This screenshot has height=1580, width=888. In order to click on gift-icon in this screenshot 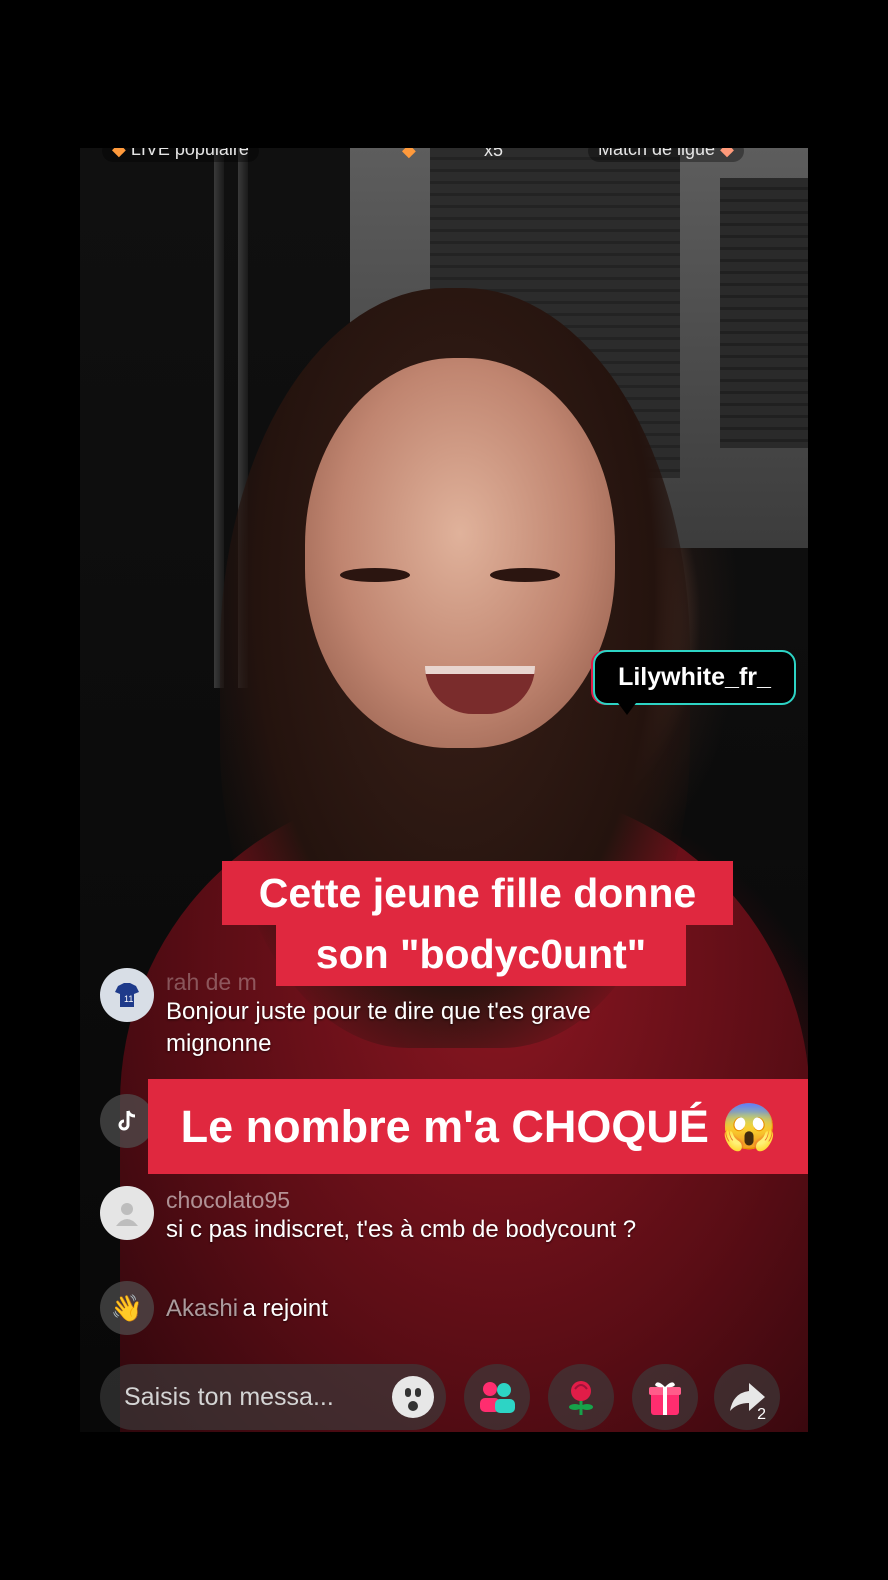, I will do `click(665, 1398)`.